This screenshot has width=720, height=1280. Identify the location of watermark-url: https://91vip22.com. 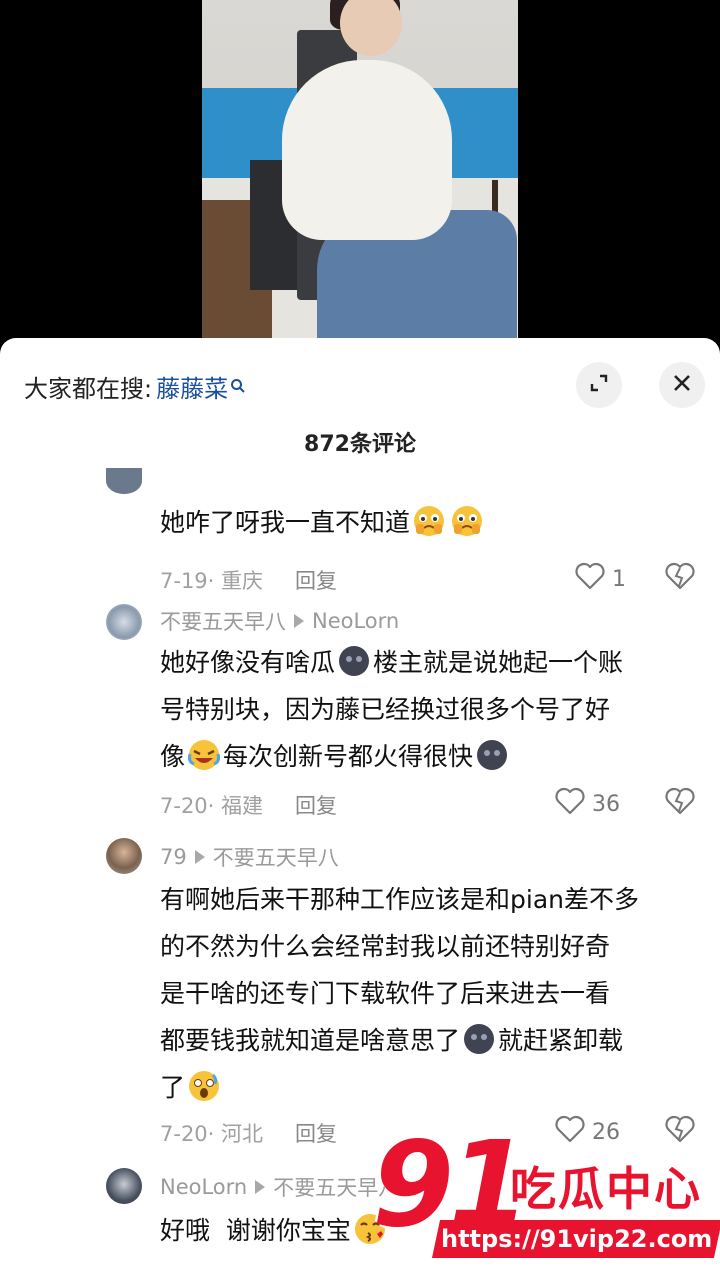
(575, 1239).